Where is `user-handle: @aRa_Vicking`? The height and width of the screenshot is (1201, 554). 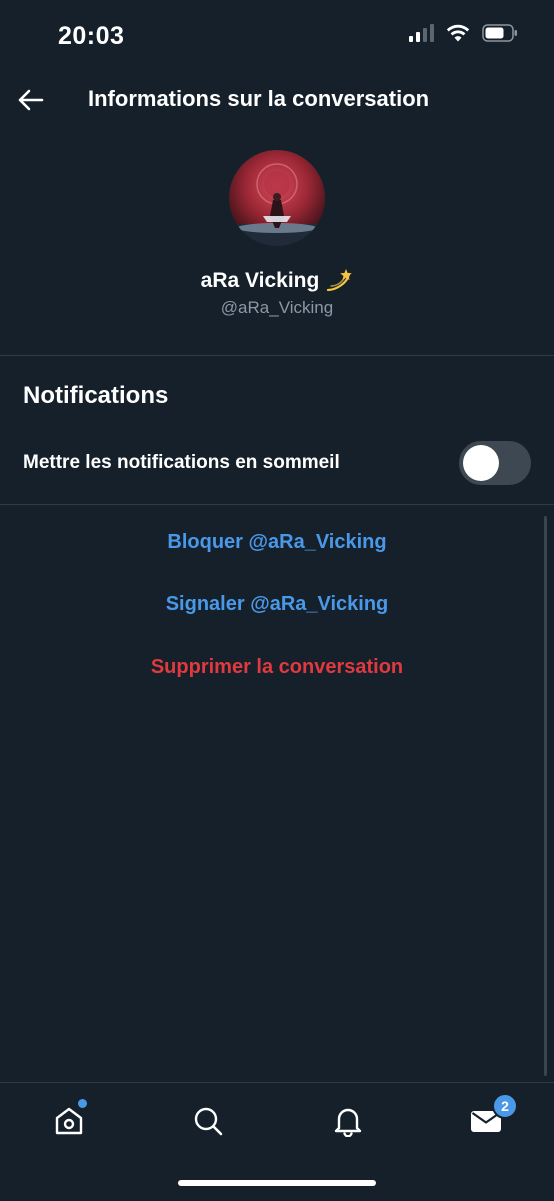 user-handle: @aRa_Vicking is located at coordinates (277, 307).